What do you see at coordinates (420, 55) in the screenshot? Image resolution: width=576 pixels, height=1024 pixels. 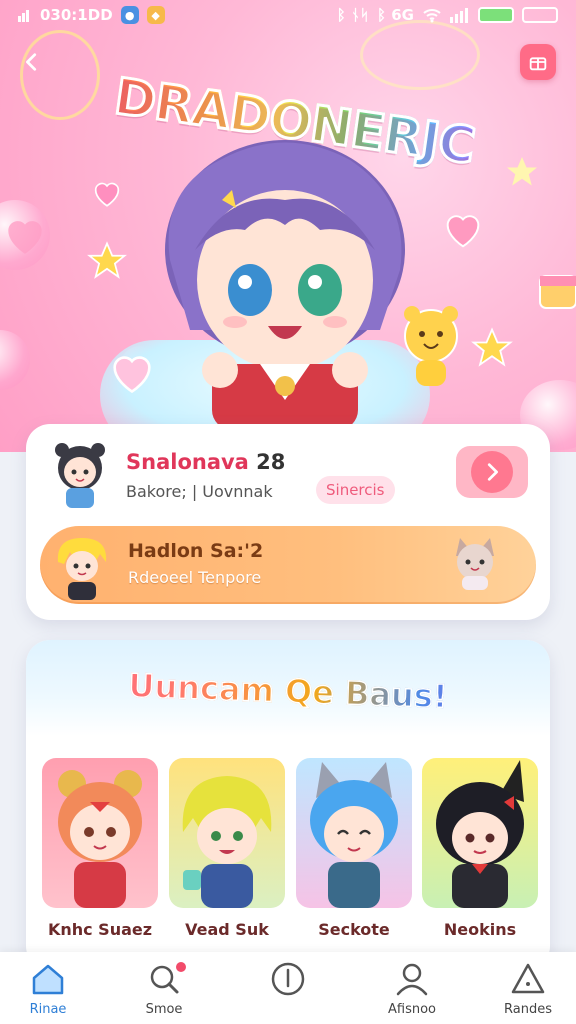 I see `swirl-decoration` at bounding box center [420, 55].